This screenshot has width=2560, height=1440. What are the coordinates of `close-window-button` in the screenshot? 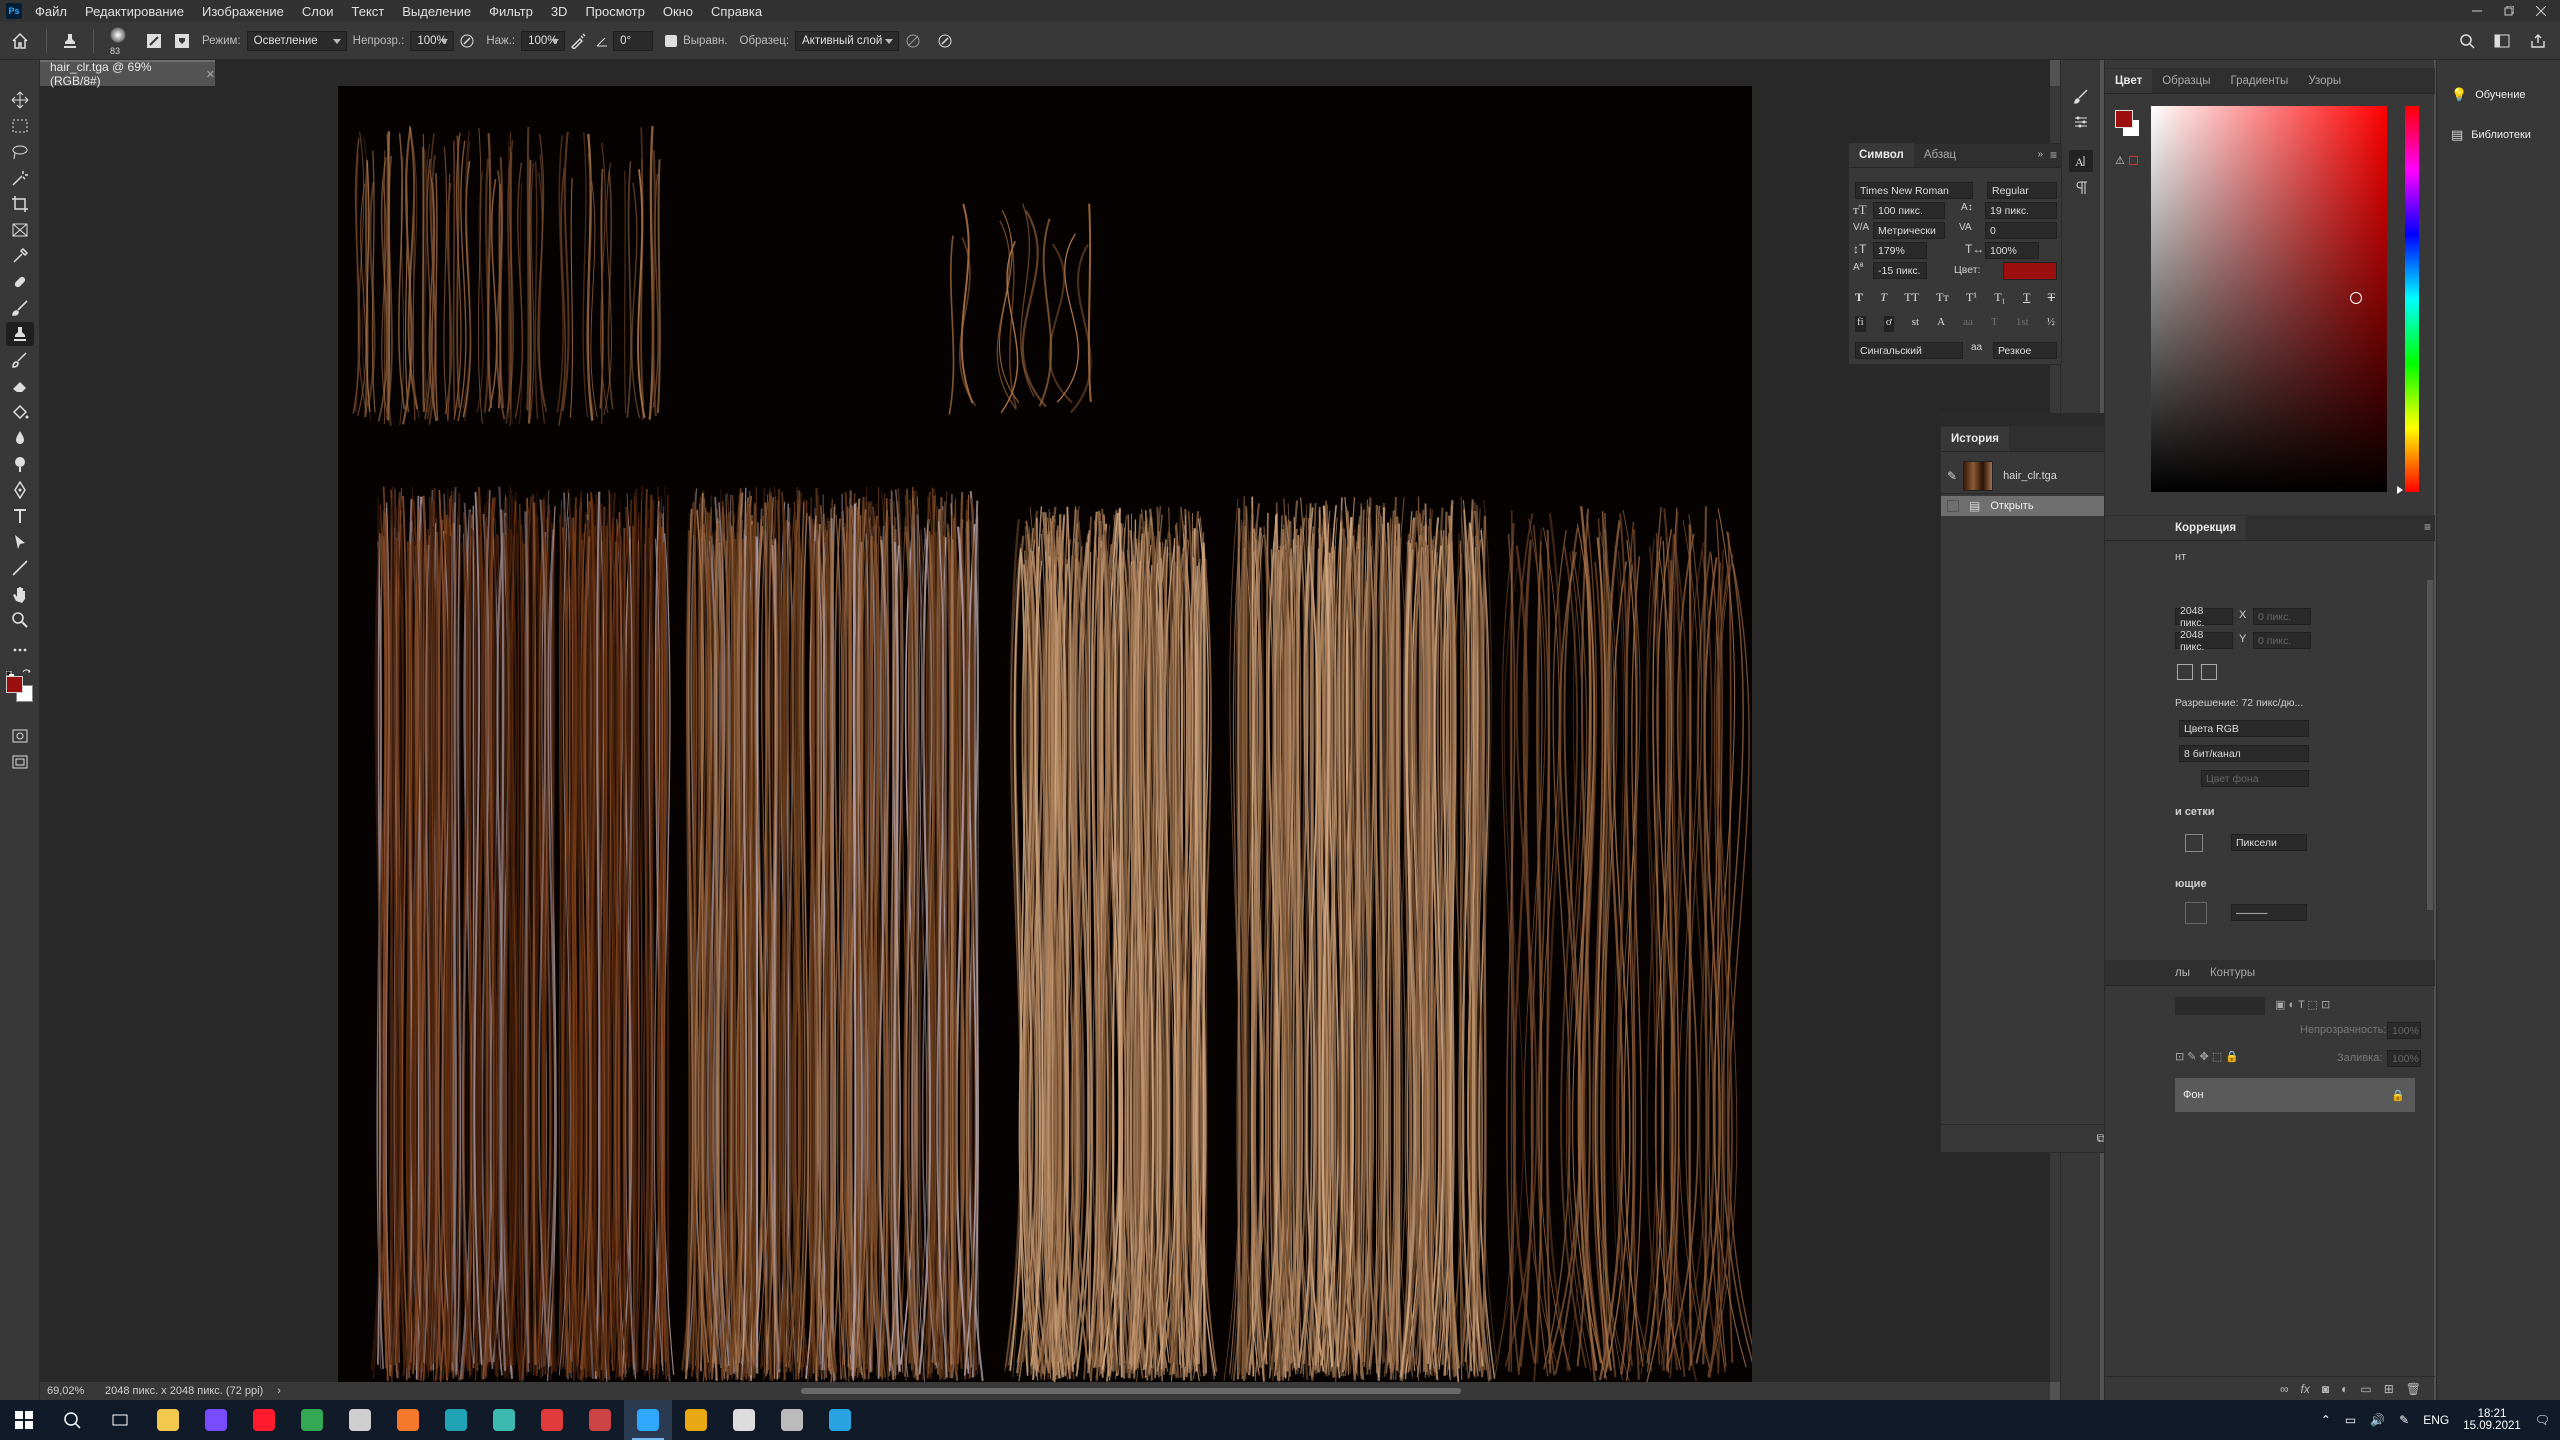 It's located at (2541, 11).